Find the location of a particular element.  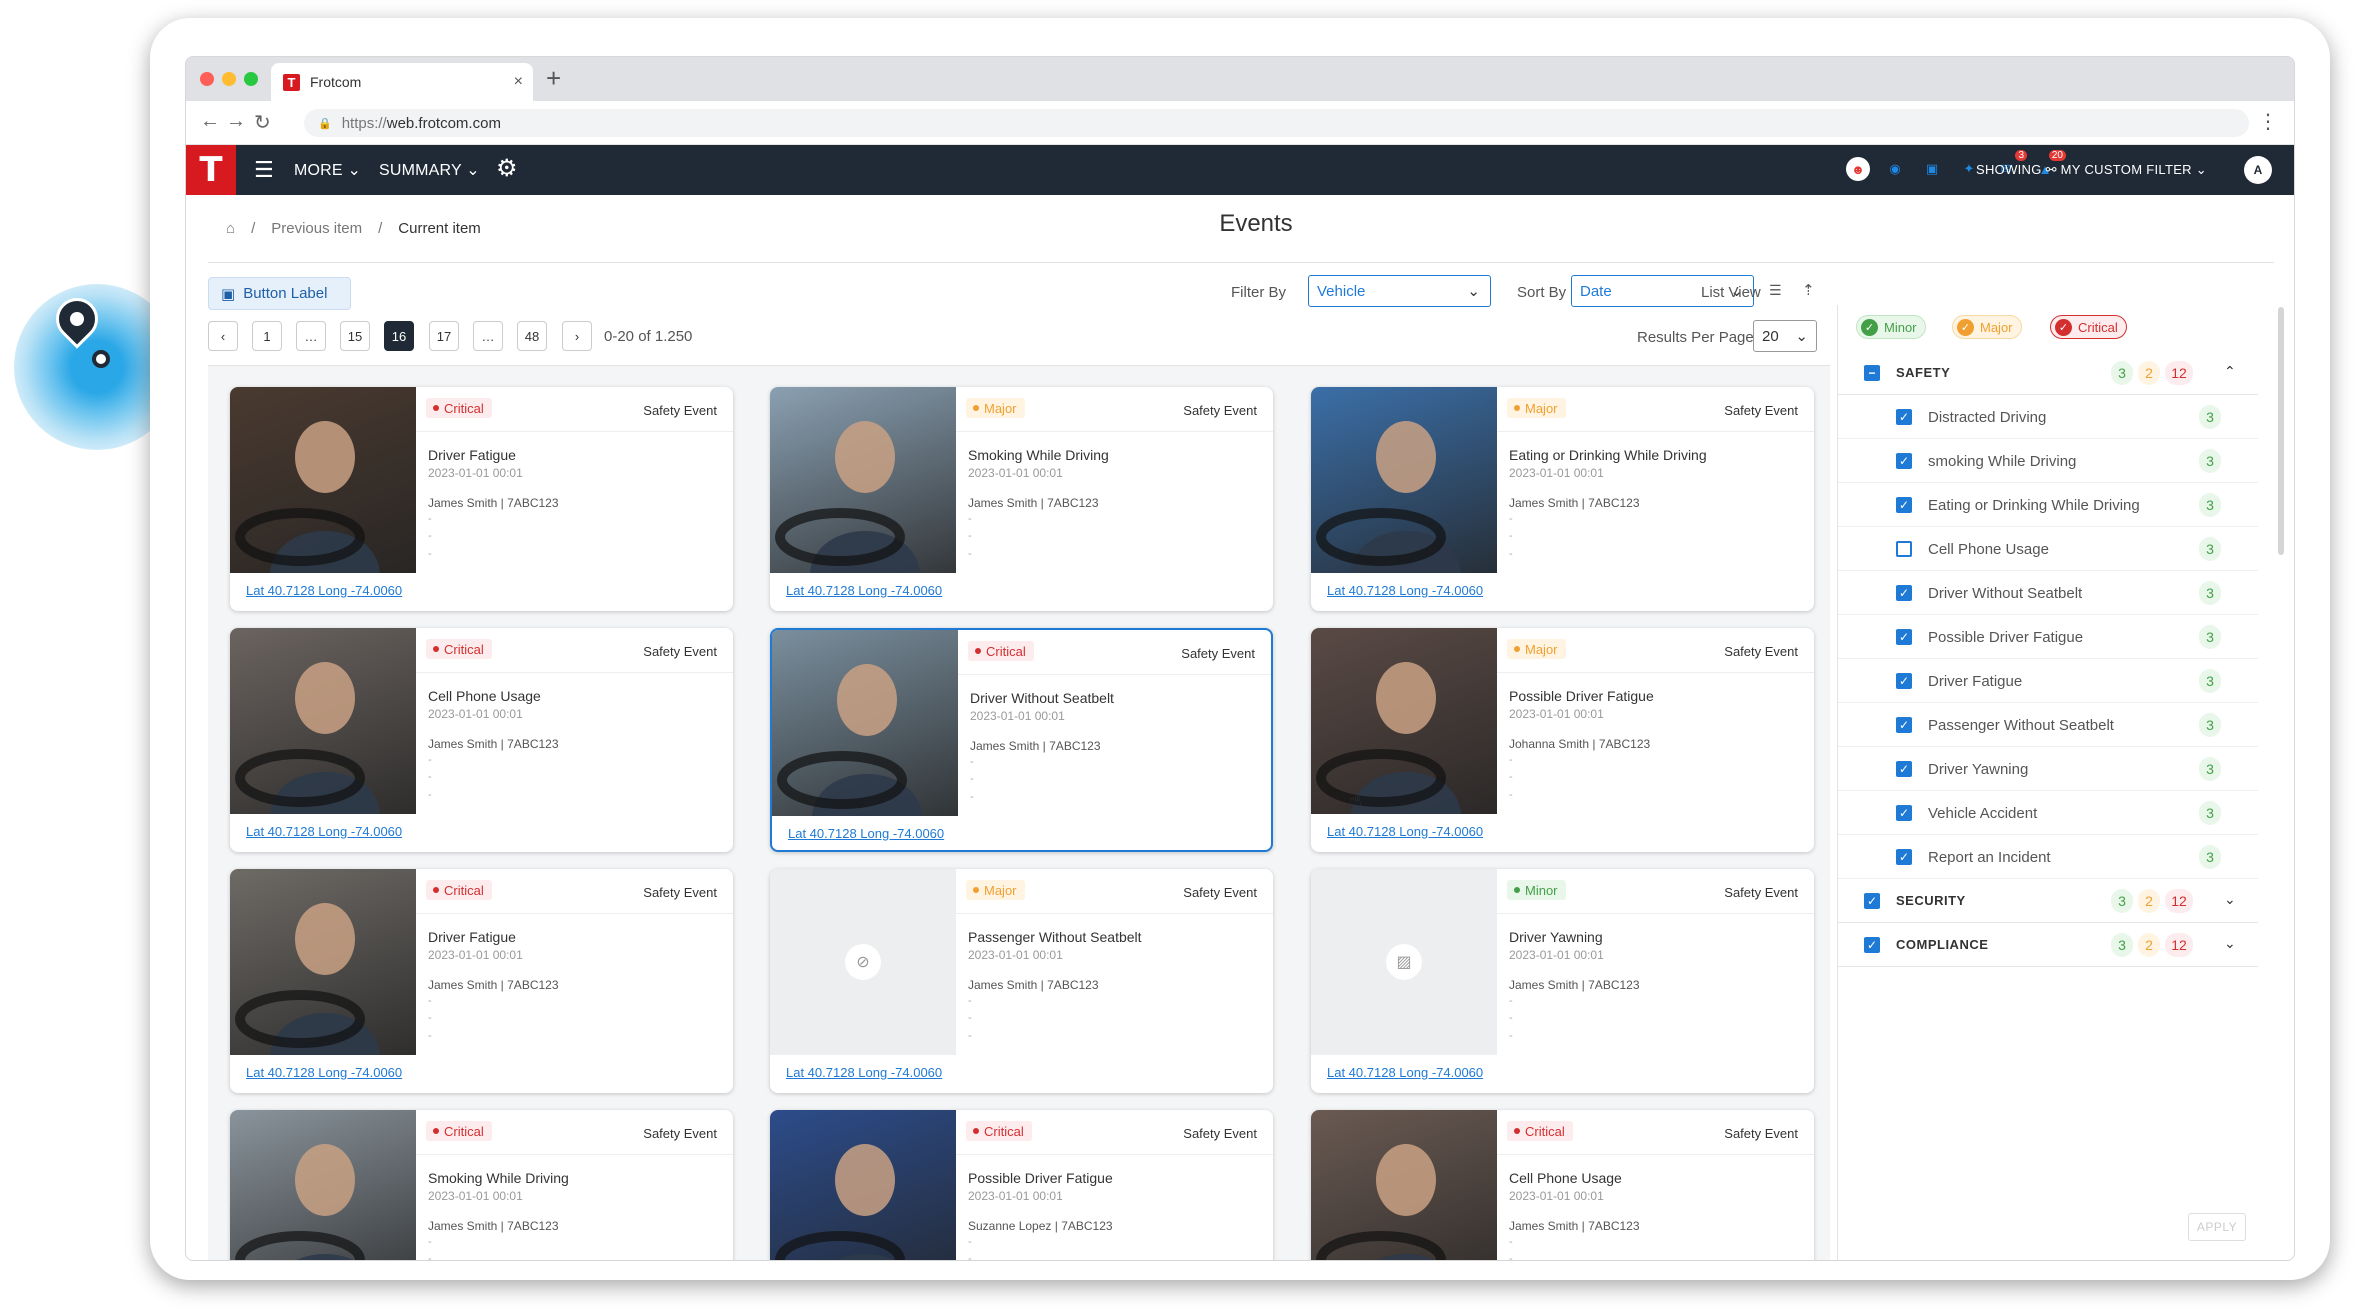

filter-item: ✓ Possible Driver Fatigue 3 is located at coordinates (2048, 637).